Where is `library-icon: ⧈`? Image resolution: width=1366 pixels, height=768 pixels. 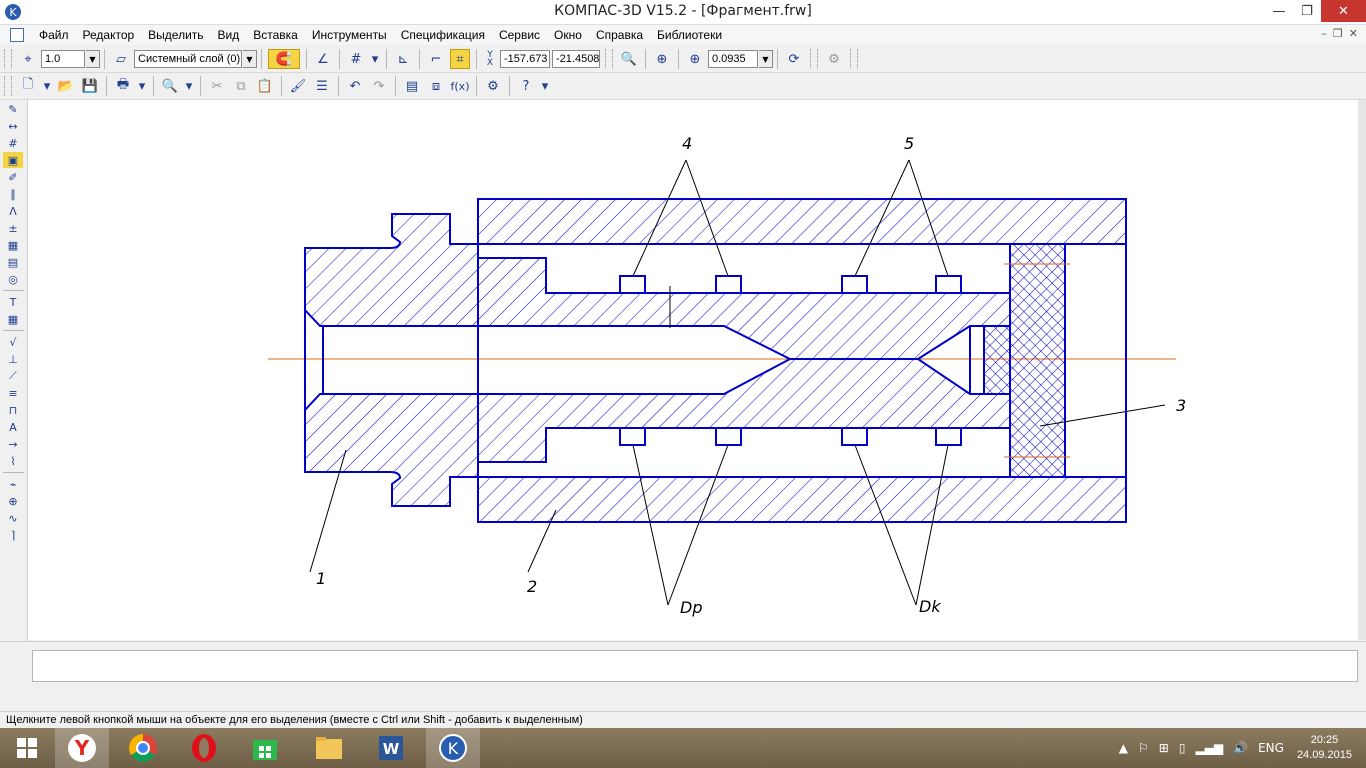 library-icon: ⧈ is located at coordinates (436, 86).